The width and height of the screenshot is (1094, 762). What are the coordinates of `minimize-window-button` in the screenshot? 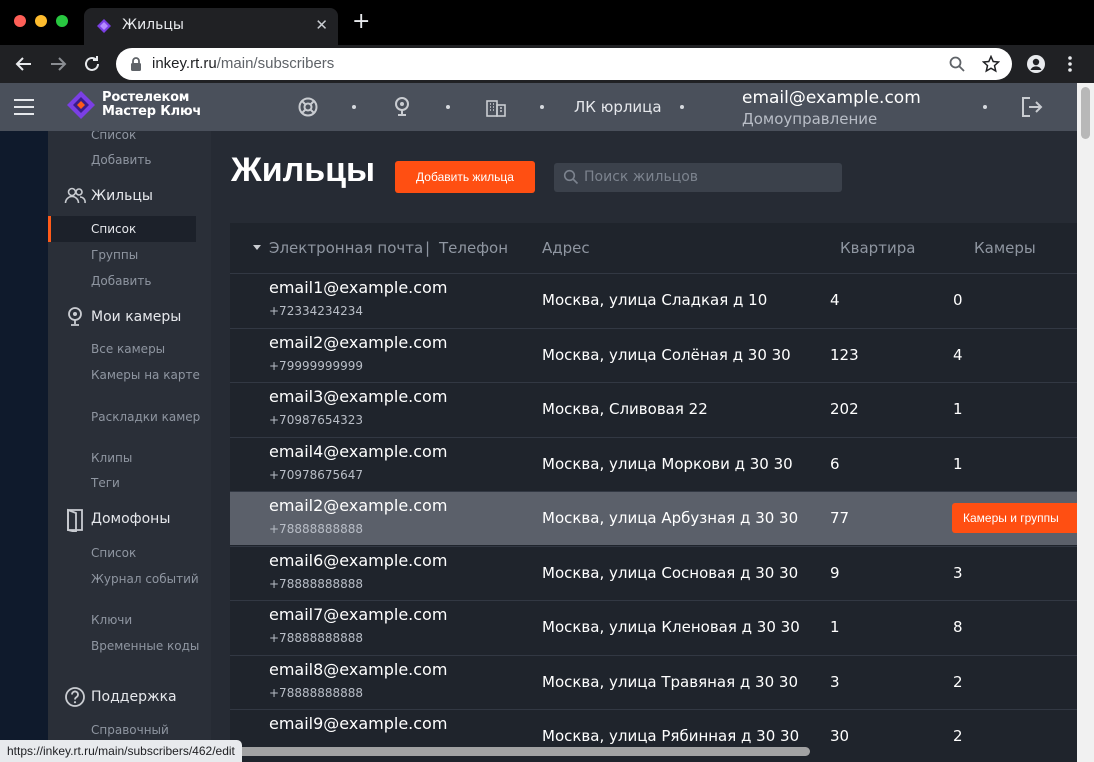 It's located at (41, 21).